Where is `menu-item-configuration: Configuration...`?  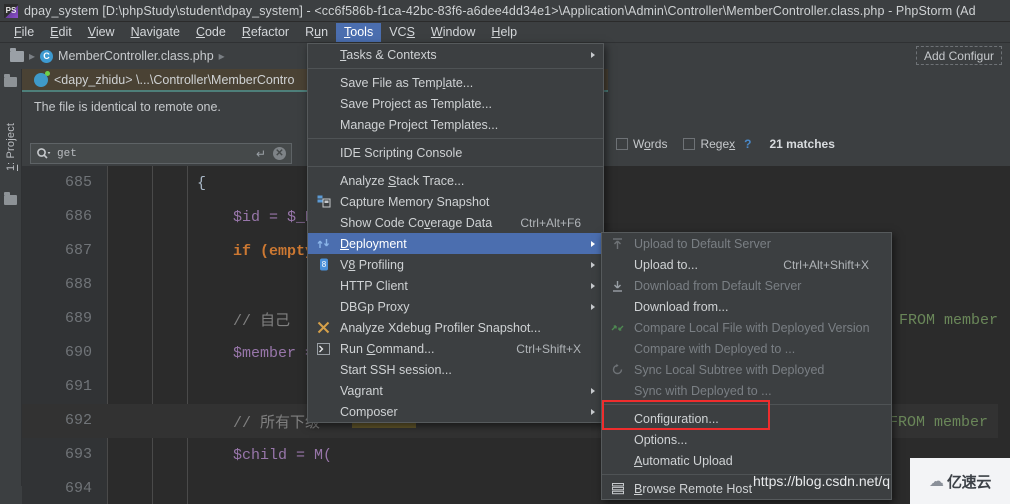 menu-item-configuration: Configuration... is located at coordinates (746, 418).